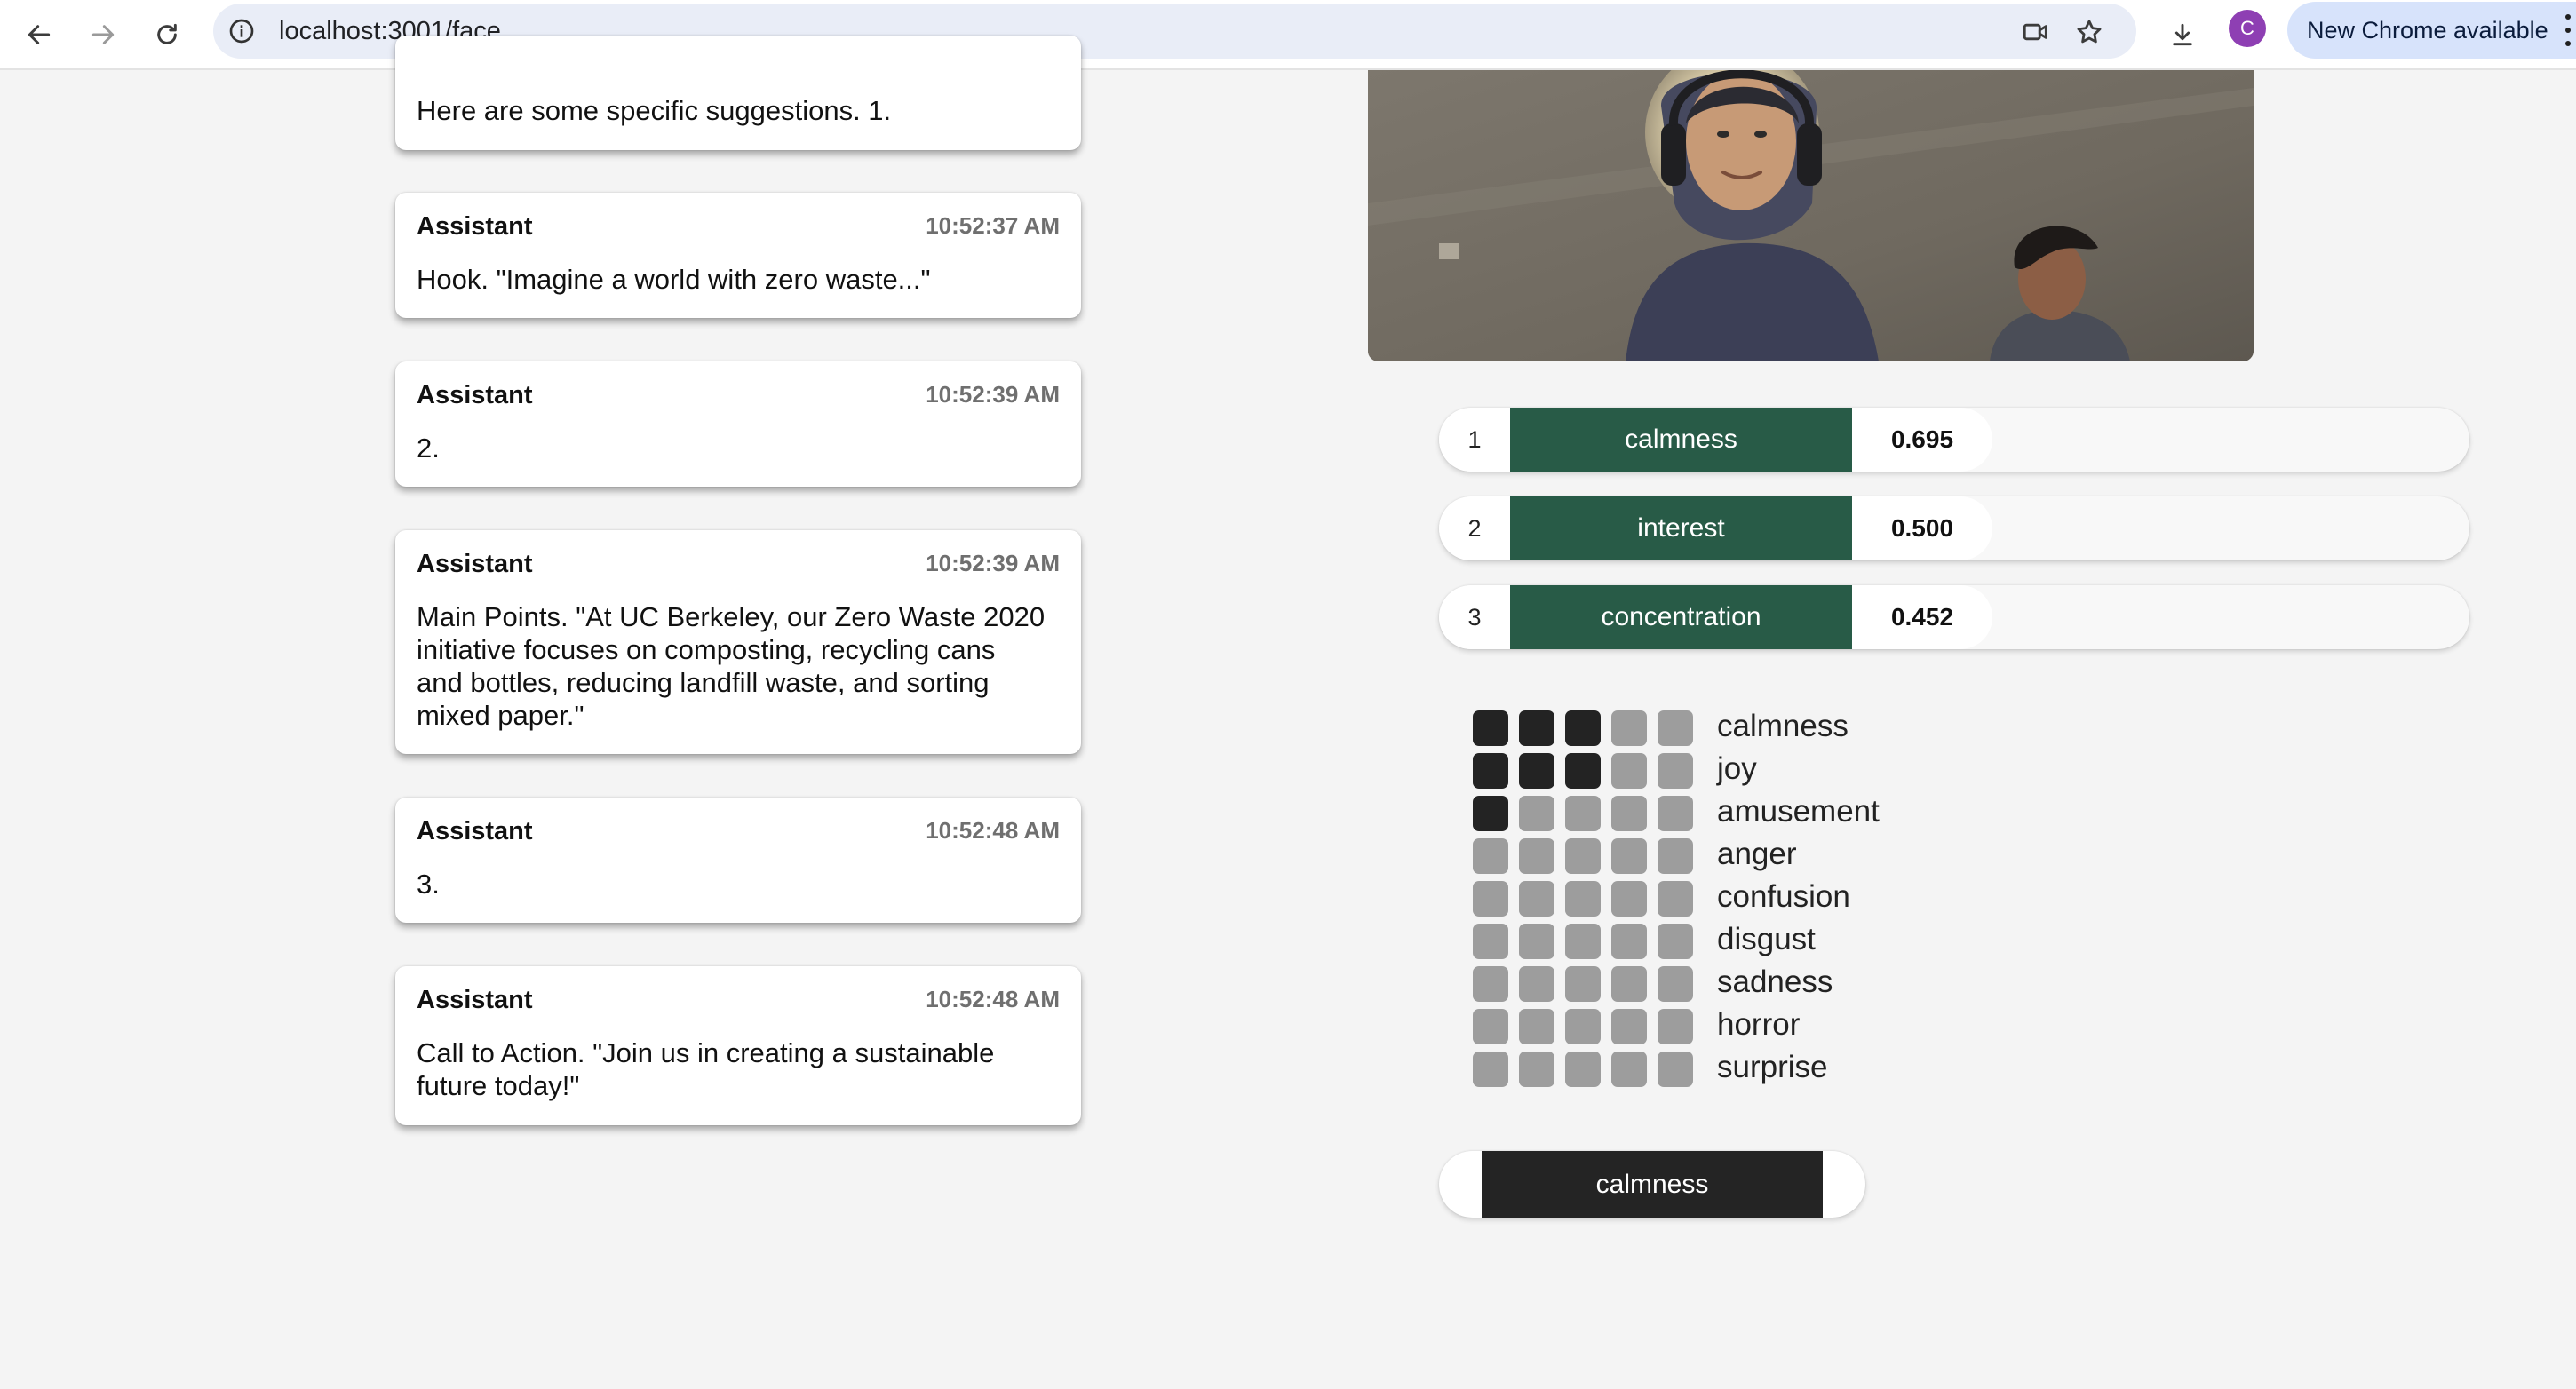  I want to click on message-time: 10:52:37 AM, so click(993, 226).